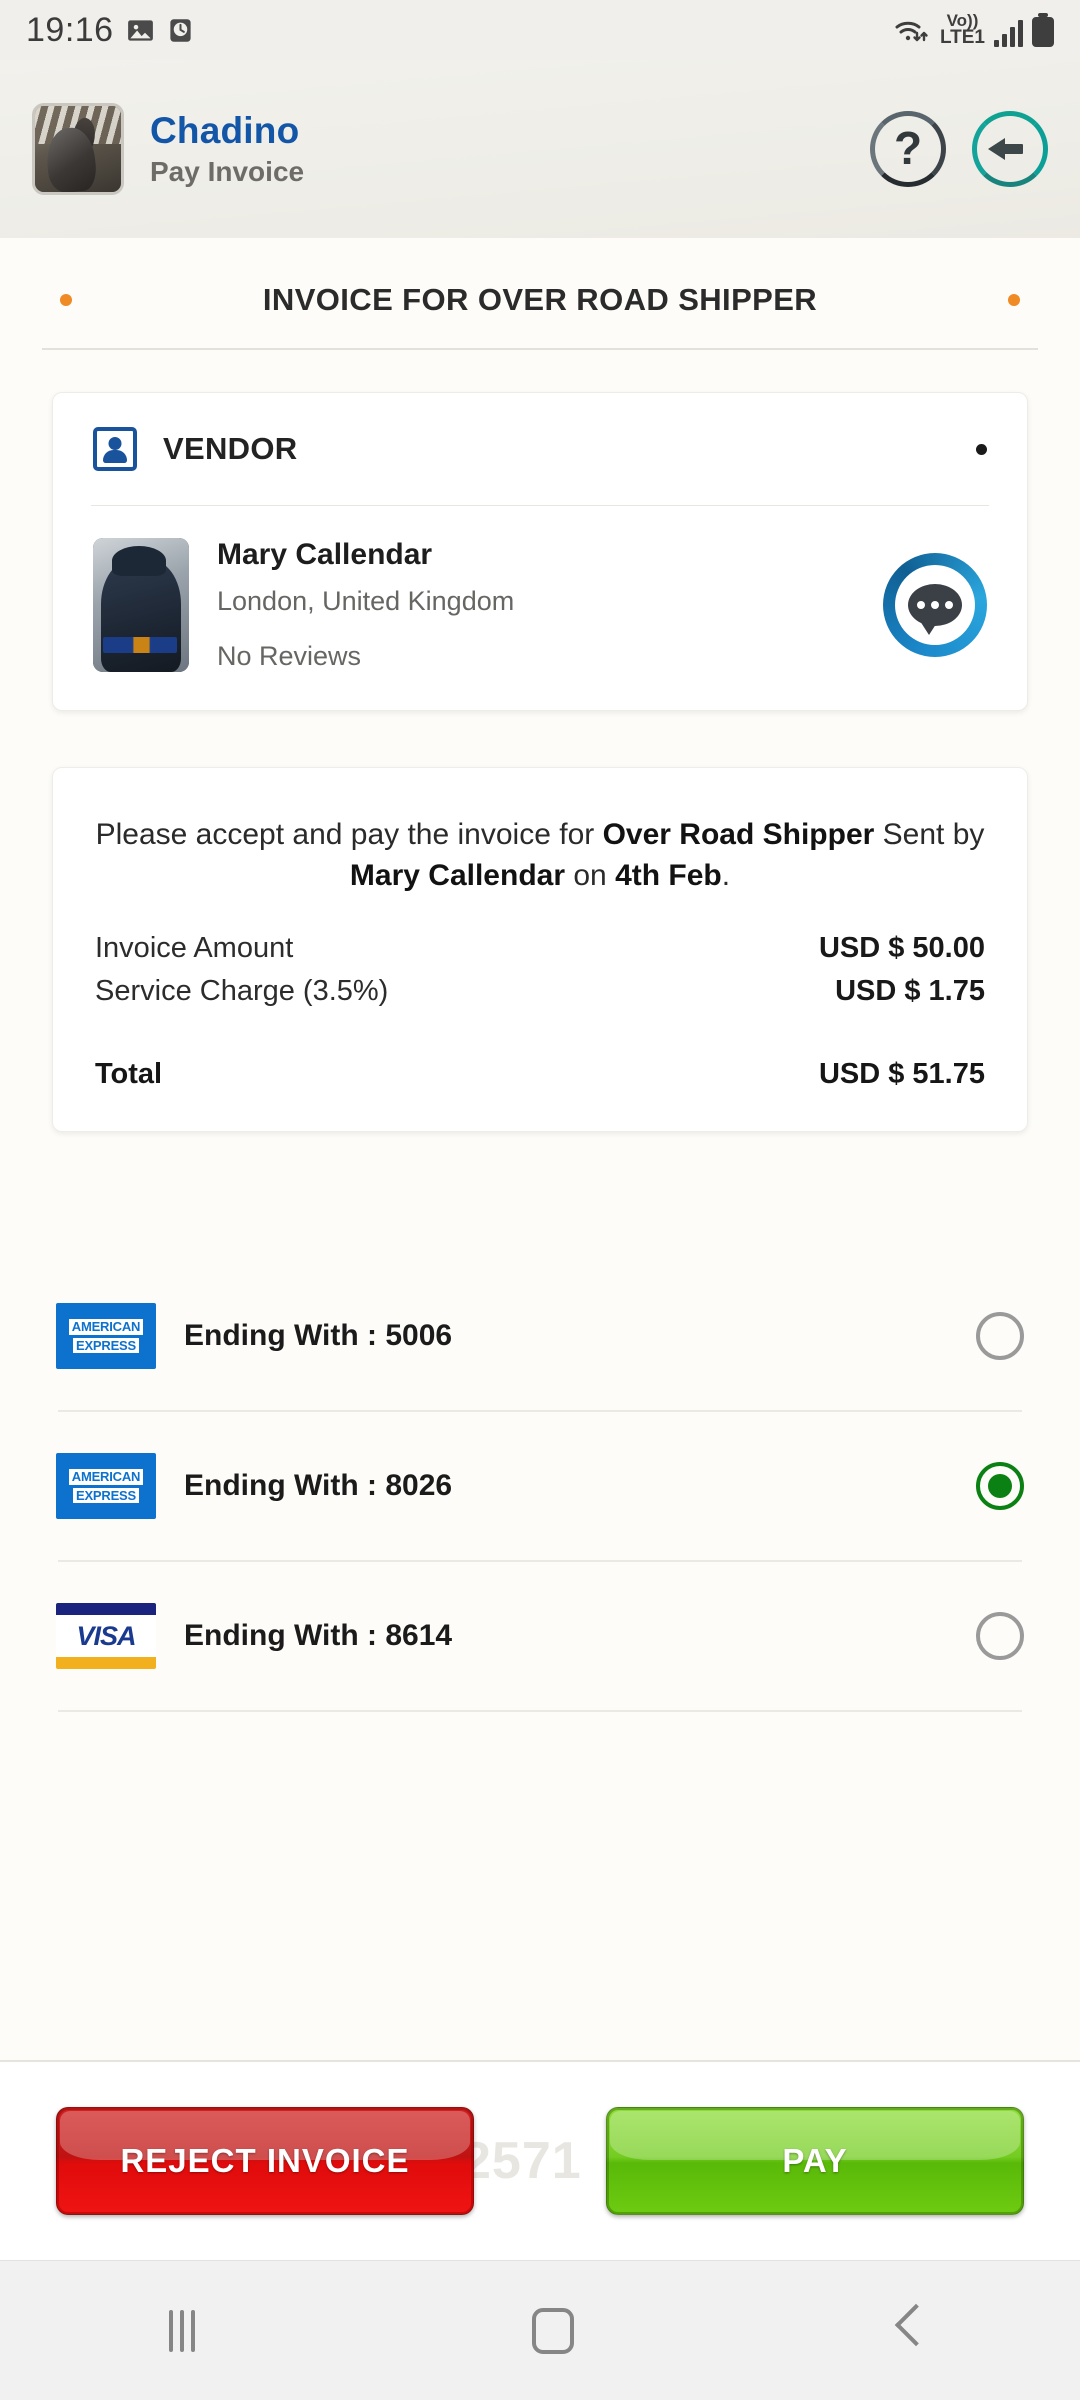 The height and width of the screenshot is (2400, 1080). I want to click on status-bar-right: Vo)) LTE1, so click(973, 30).